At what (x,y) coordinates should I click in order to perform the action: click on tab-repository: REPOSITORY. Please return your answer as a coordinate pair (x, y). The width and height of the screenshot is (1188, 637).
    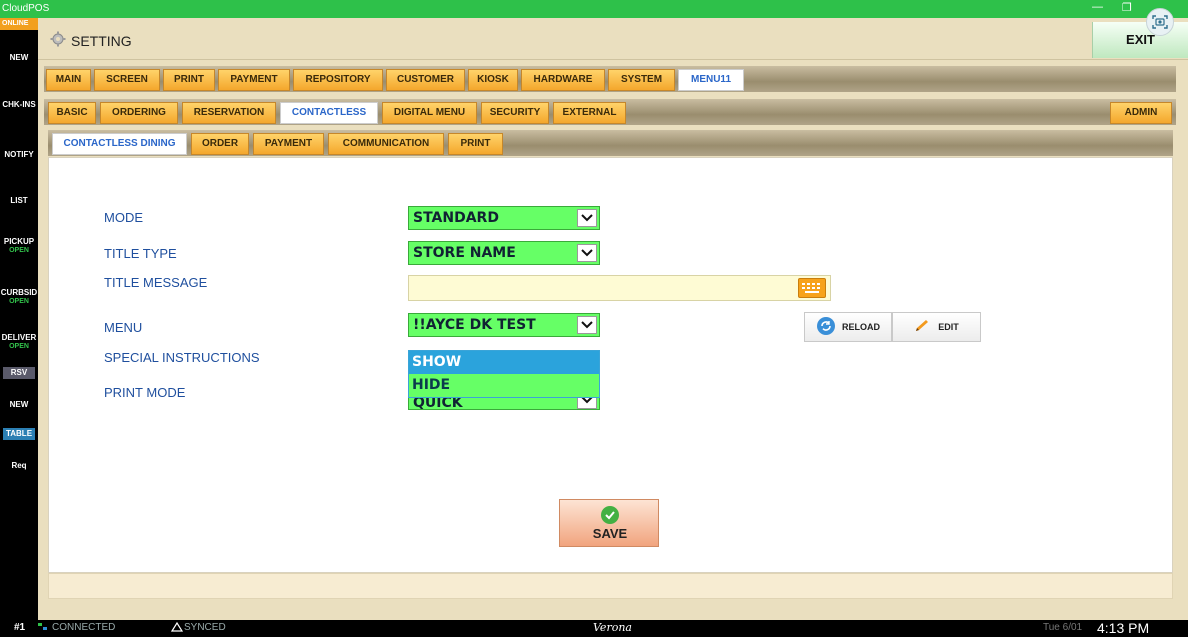
    Looking at the image, I should click on (338, 80).